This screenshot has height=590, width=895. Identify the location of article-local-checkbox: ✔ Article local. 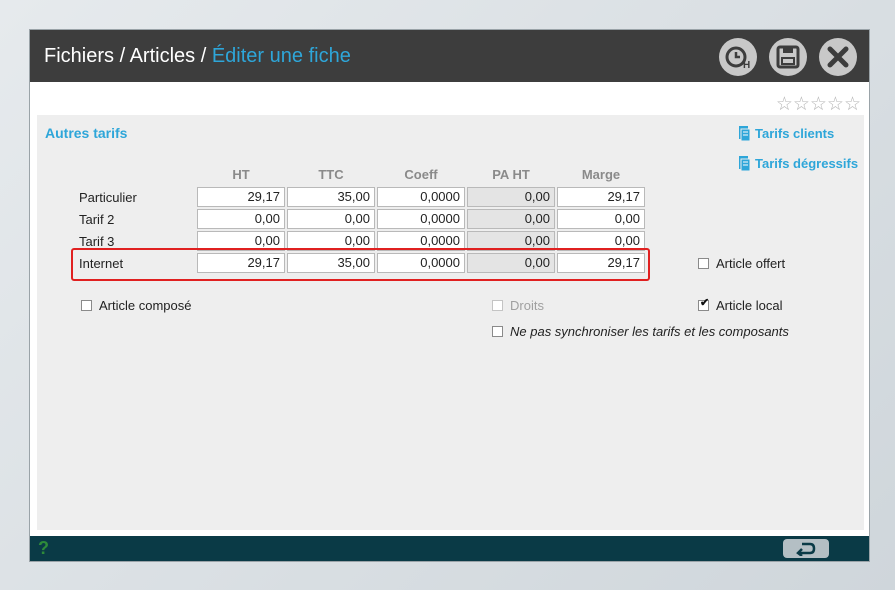
(740, 305).